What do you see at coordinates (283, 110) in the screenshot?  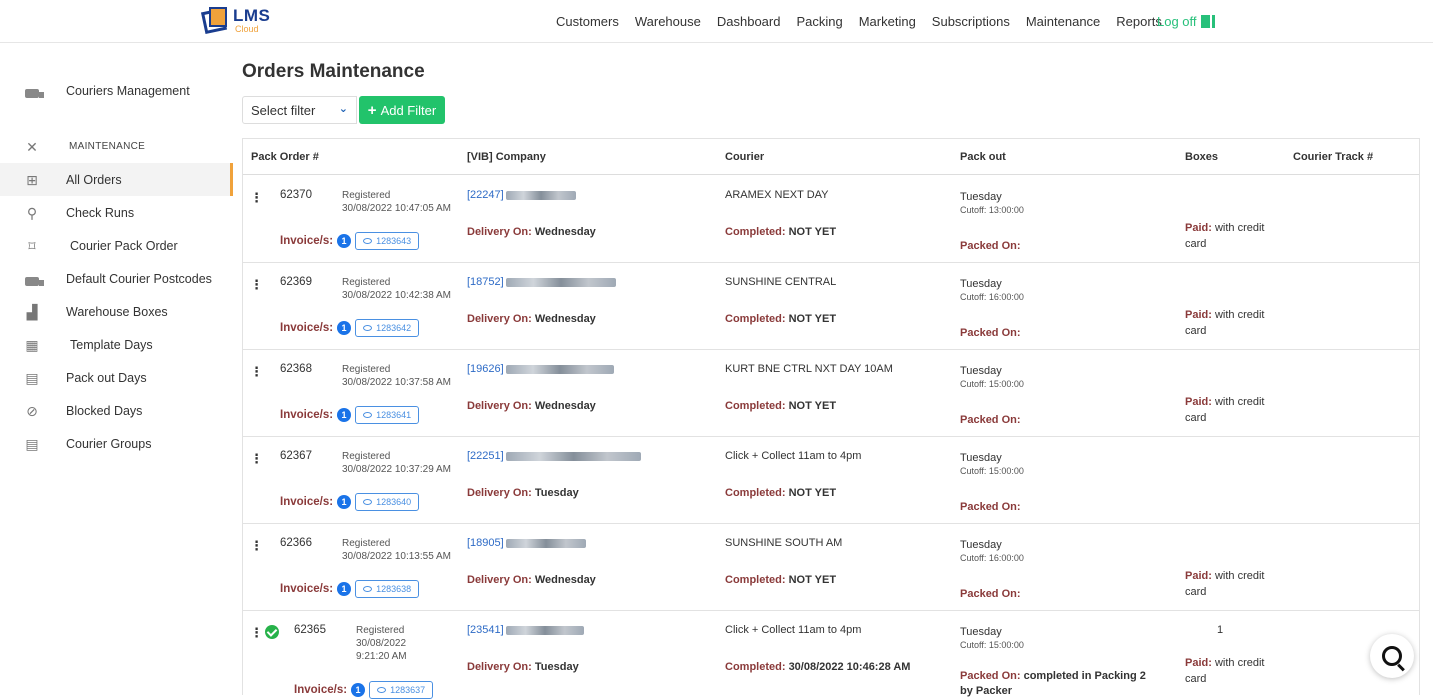 I see `filter-select-value: Select filter` at bounding box center [283, 110].